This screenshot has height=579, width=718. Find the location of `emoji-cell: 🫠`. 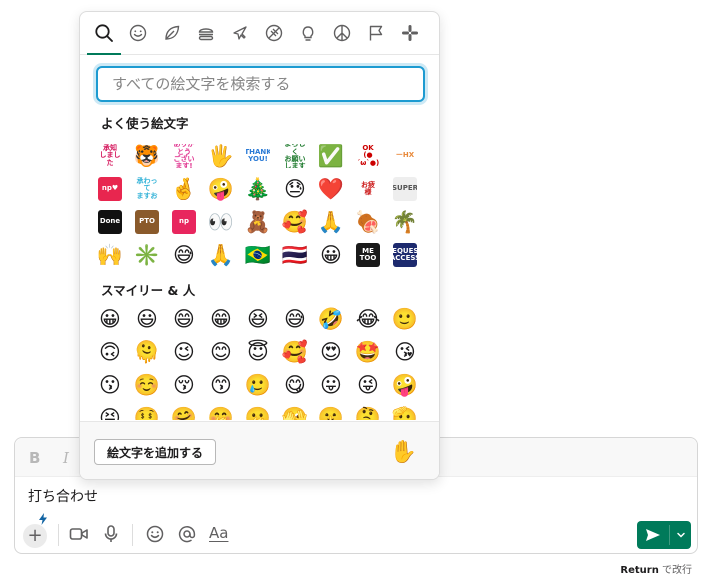

emoji-cell: 🫠 is located at coordinates (147, 352).